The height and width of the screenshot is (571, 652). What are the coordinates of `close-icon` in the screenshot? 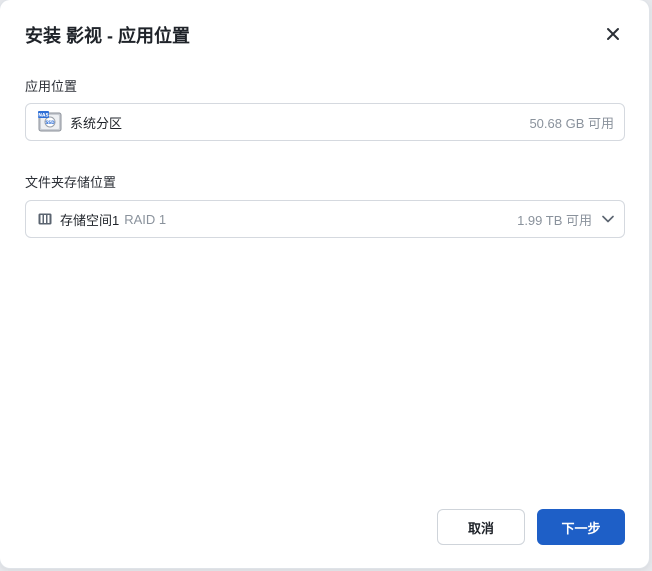 It's located at (613, 34).